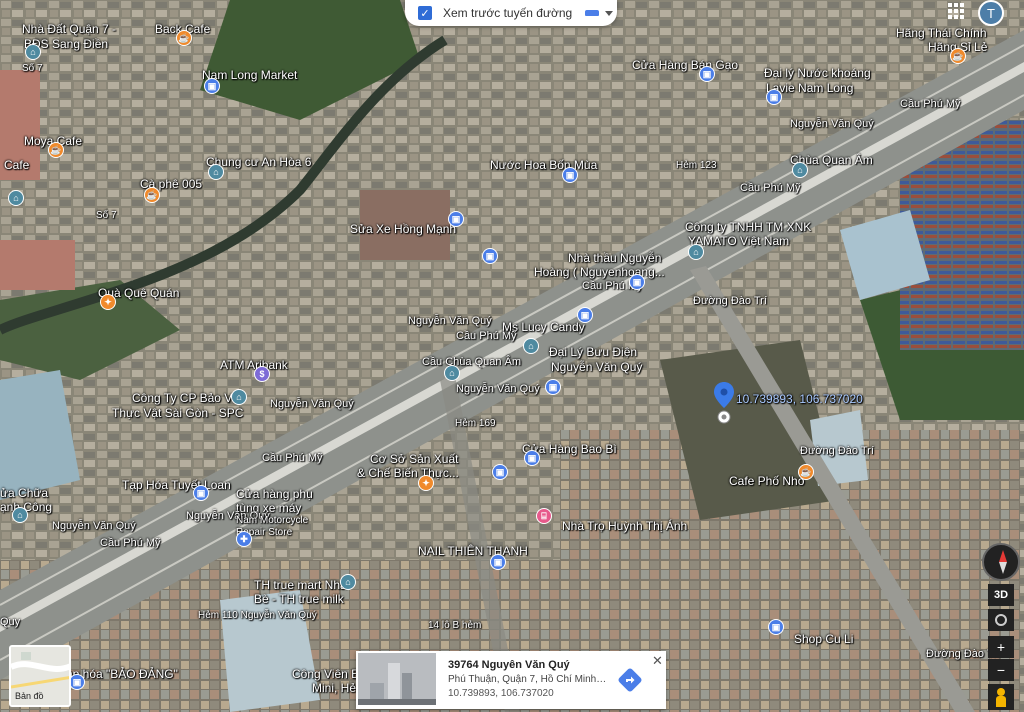  Describe the element at coordinates (257, 615) in the screenshot. I see `place-label: Hẻm 110 Nguyễn Văn Quý` at that location.